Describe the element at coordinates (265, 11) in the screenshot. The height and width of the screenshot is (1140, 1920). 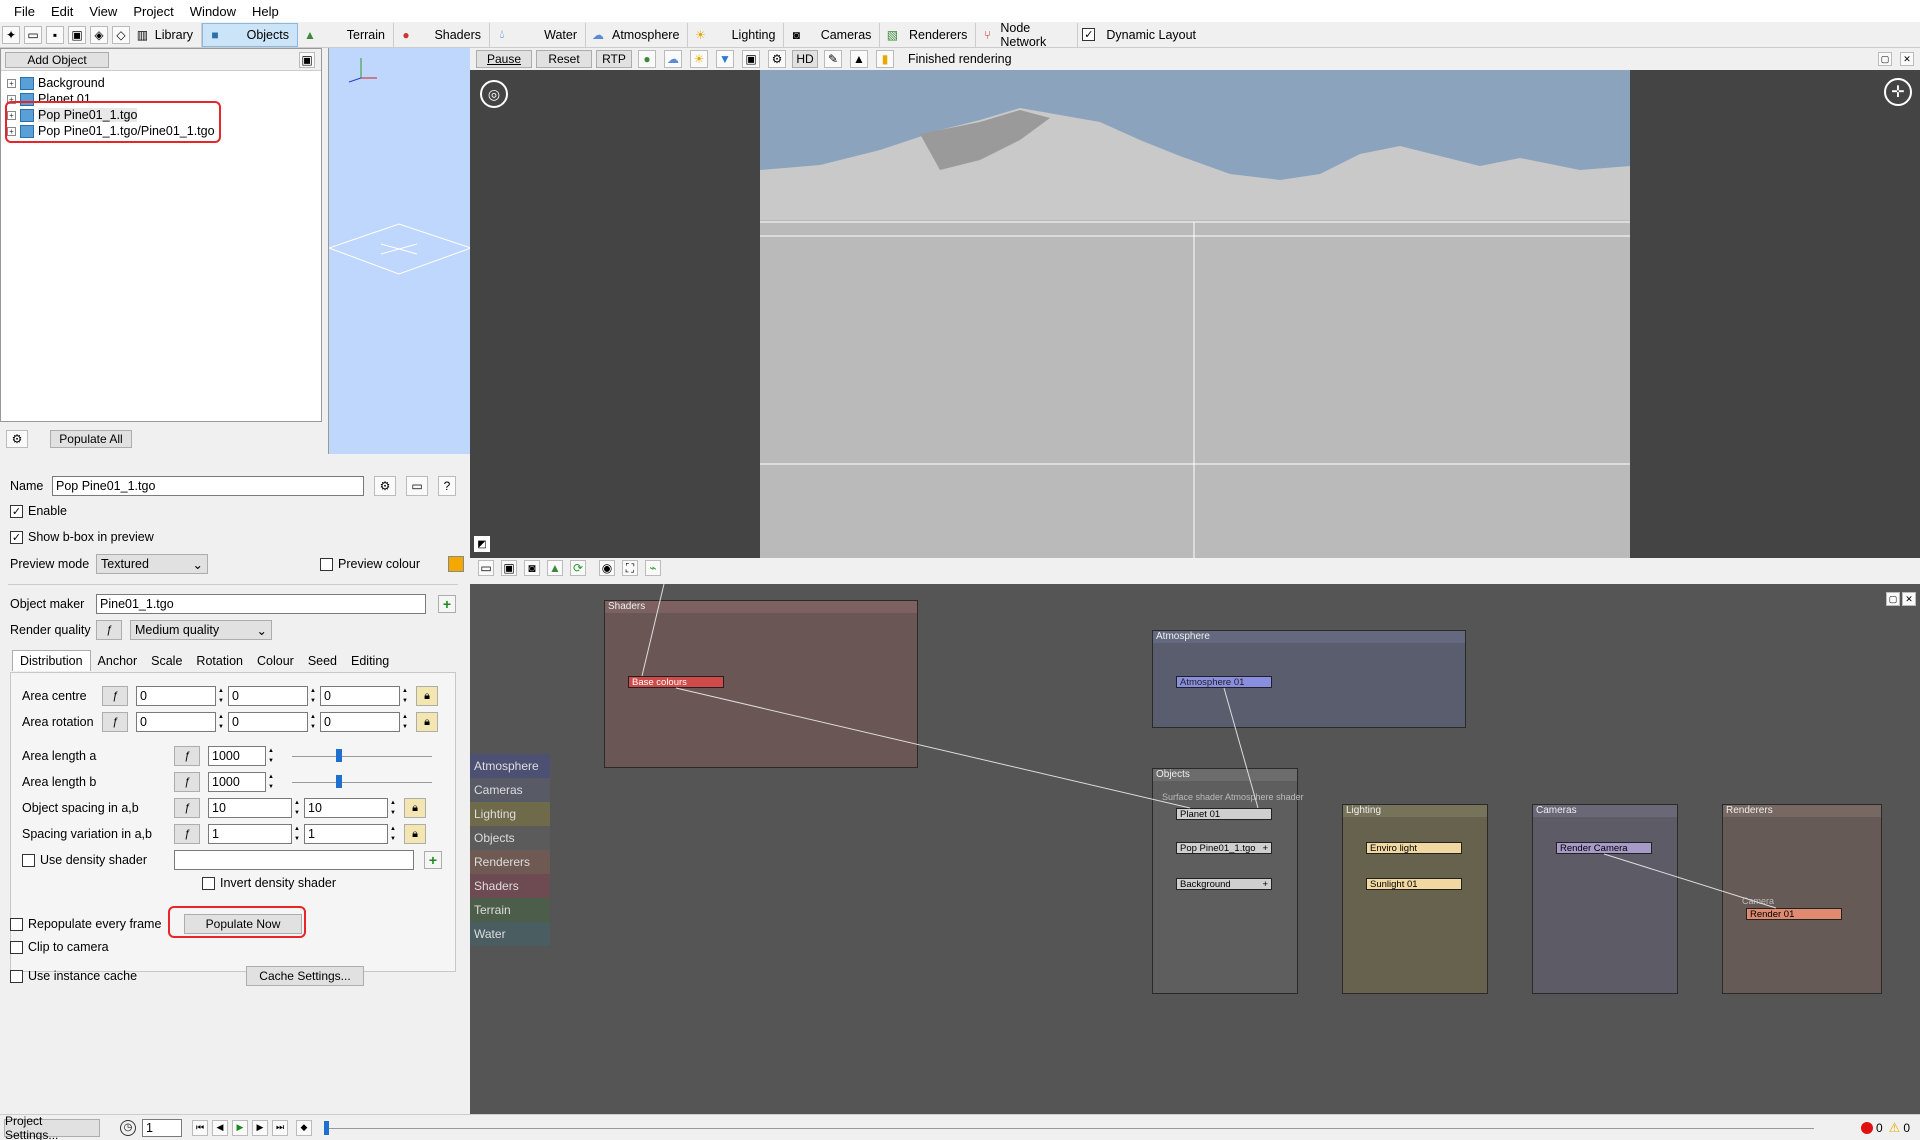
I see `menu-help: Help` at that location.